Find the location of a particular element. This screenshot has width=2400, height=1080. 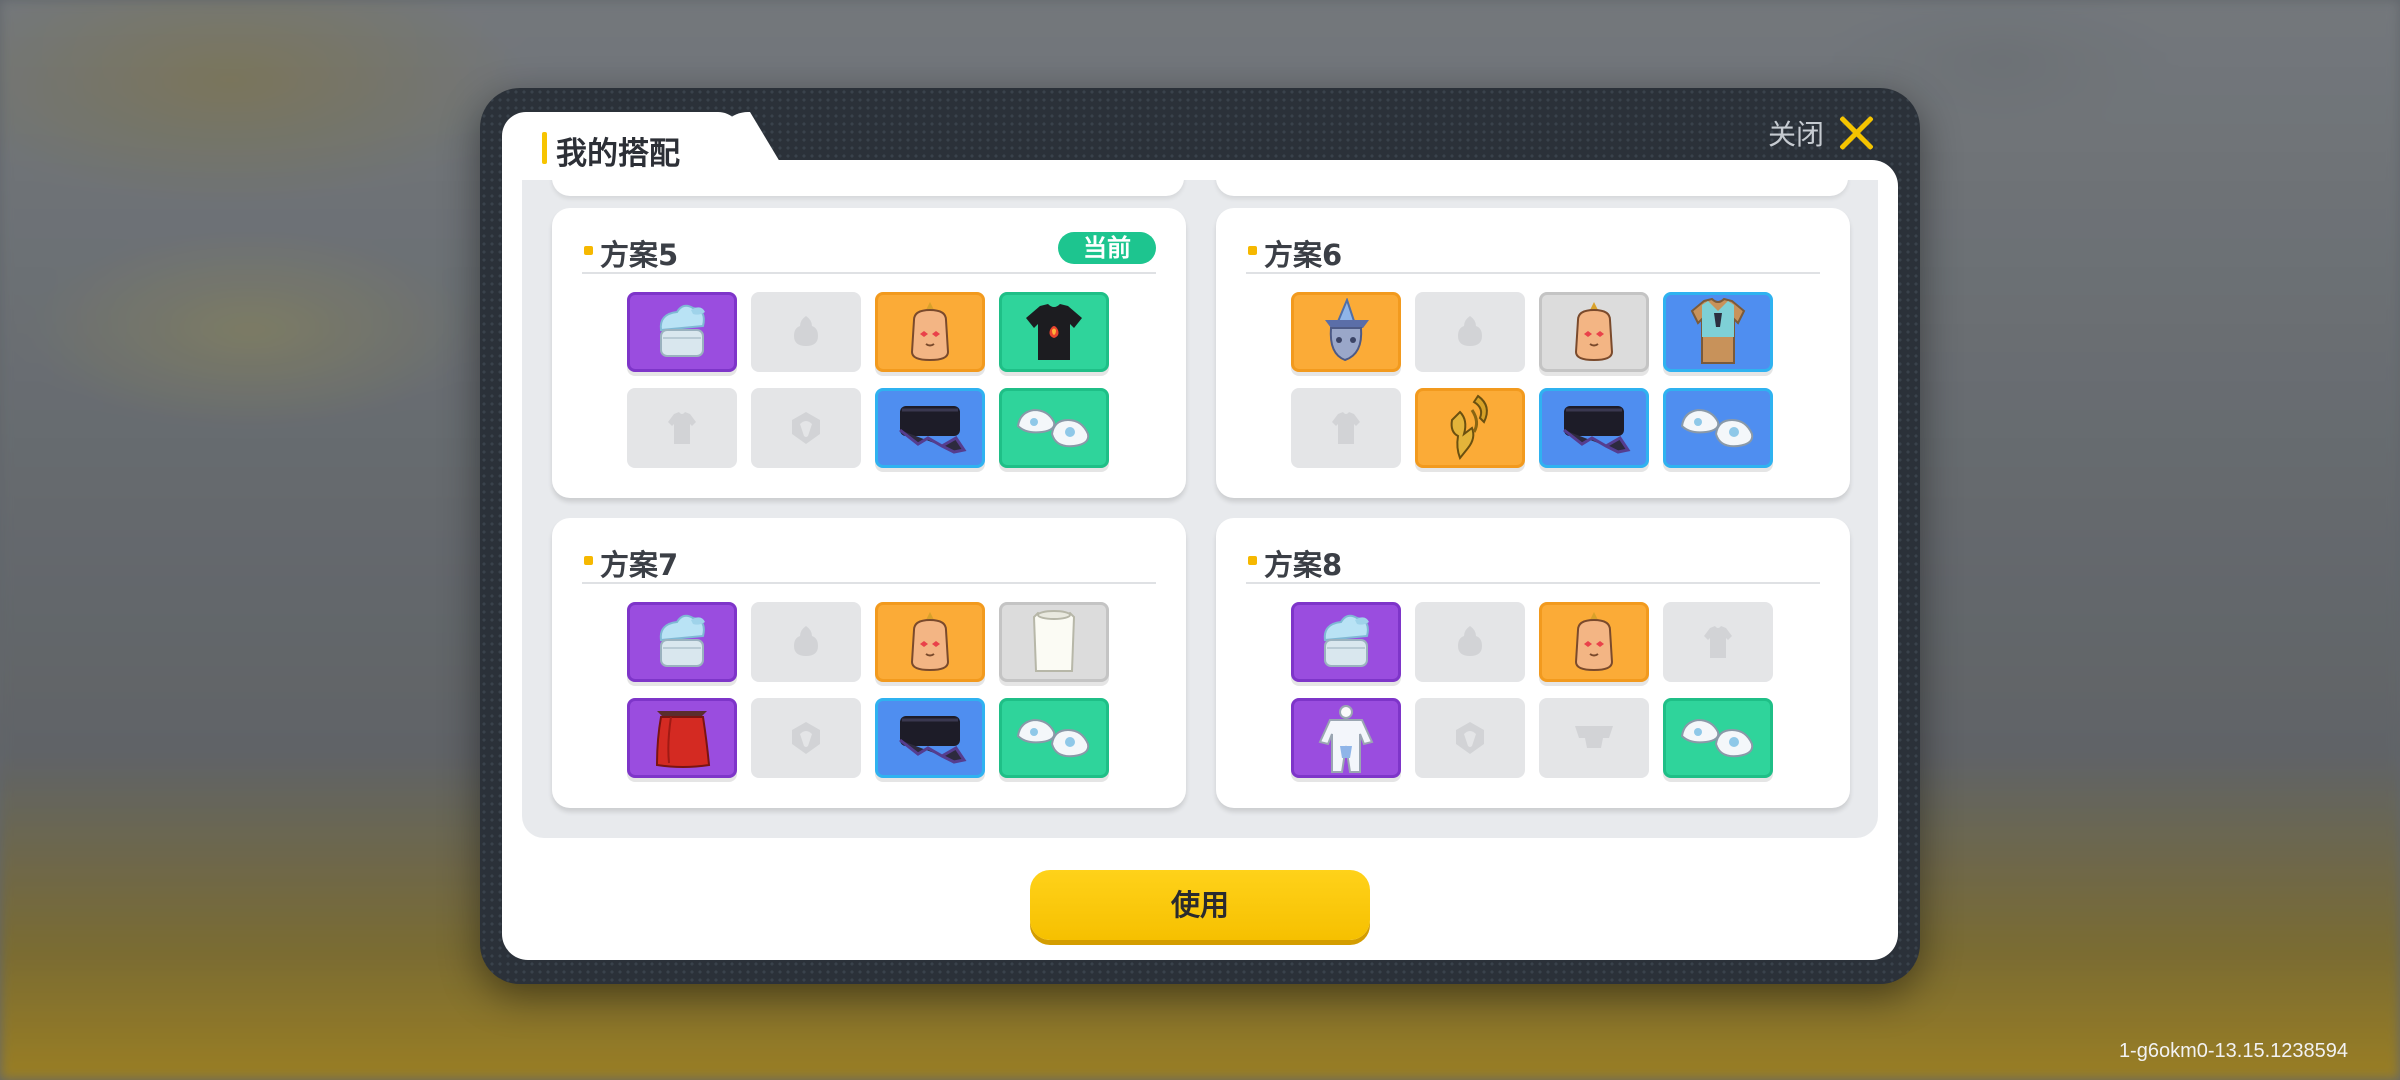

dialog-title: 我的搭配 is located at coordinates (618, 154).